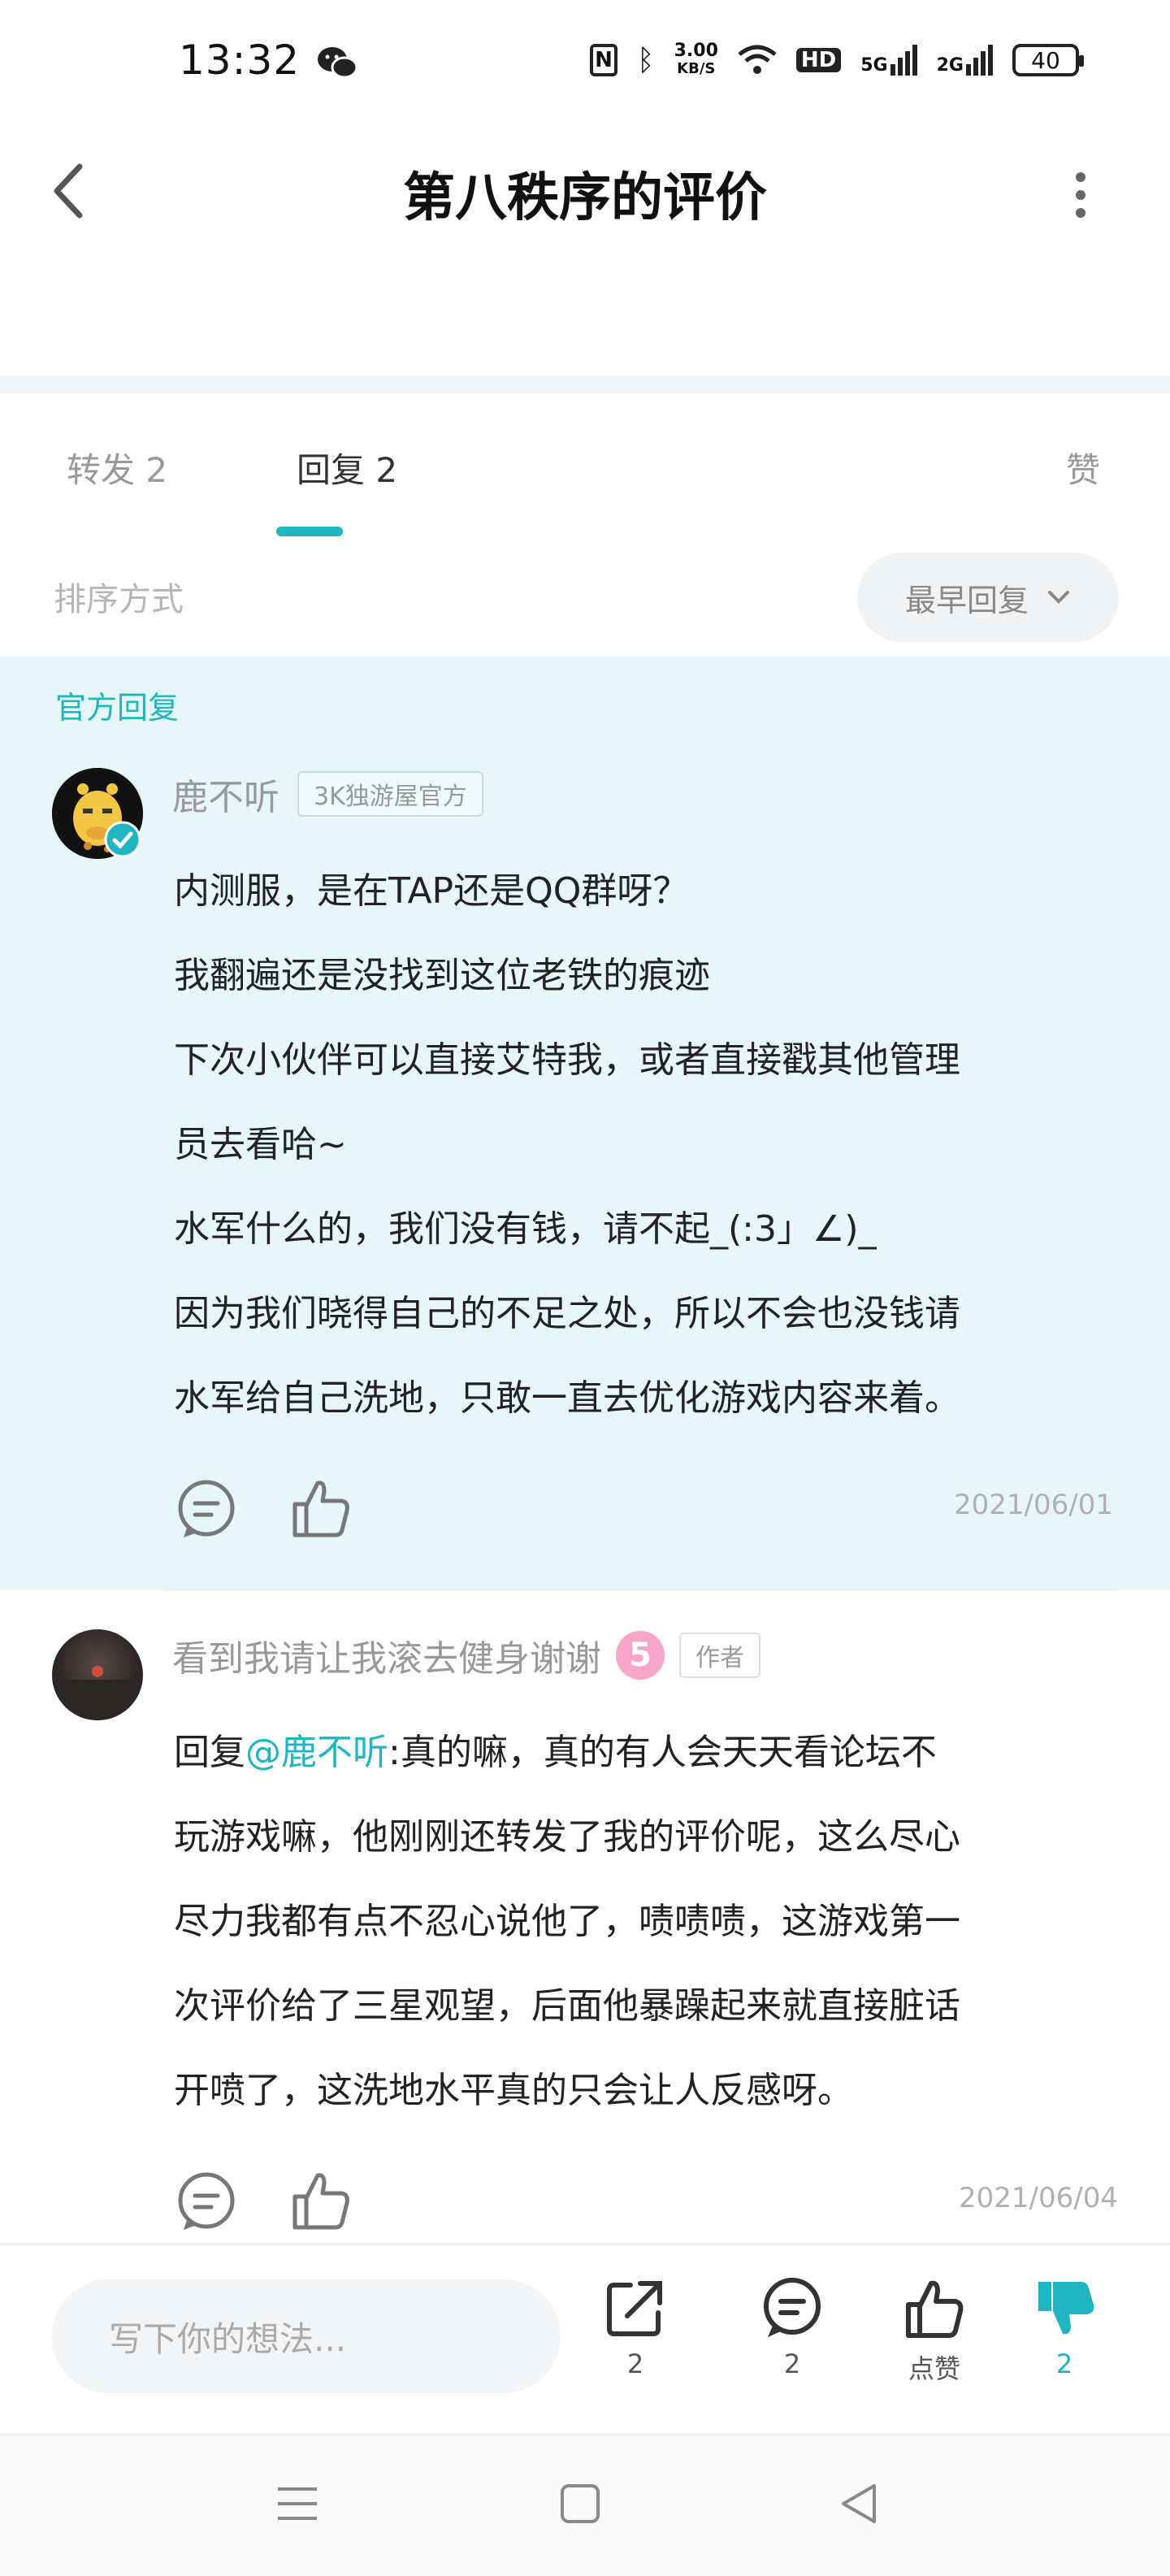  I want to click on section-divider, so click(585, 384).